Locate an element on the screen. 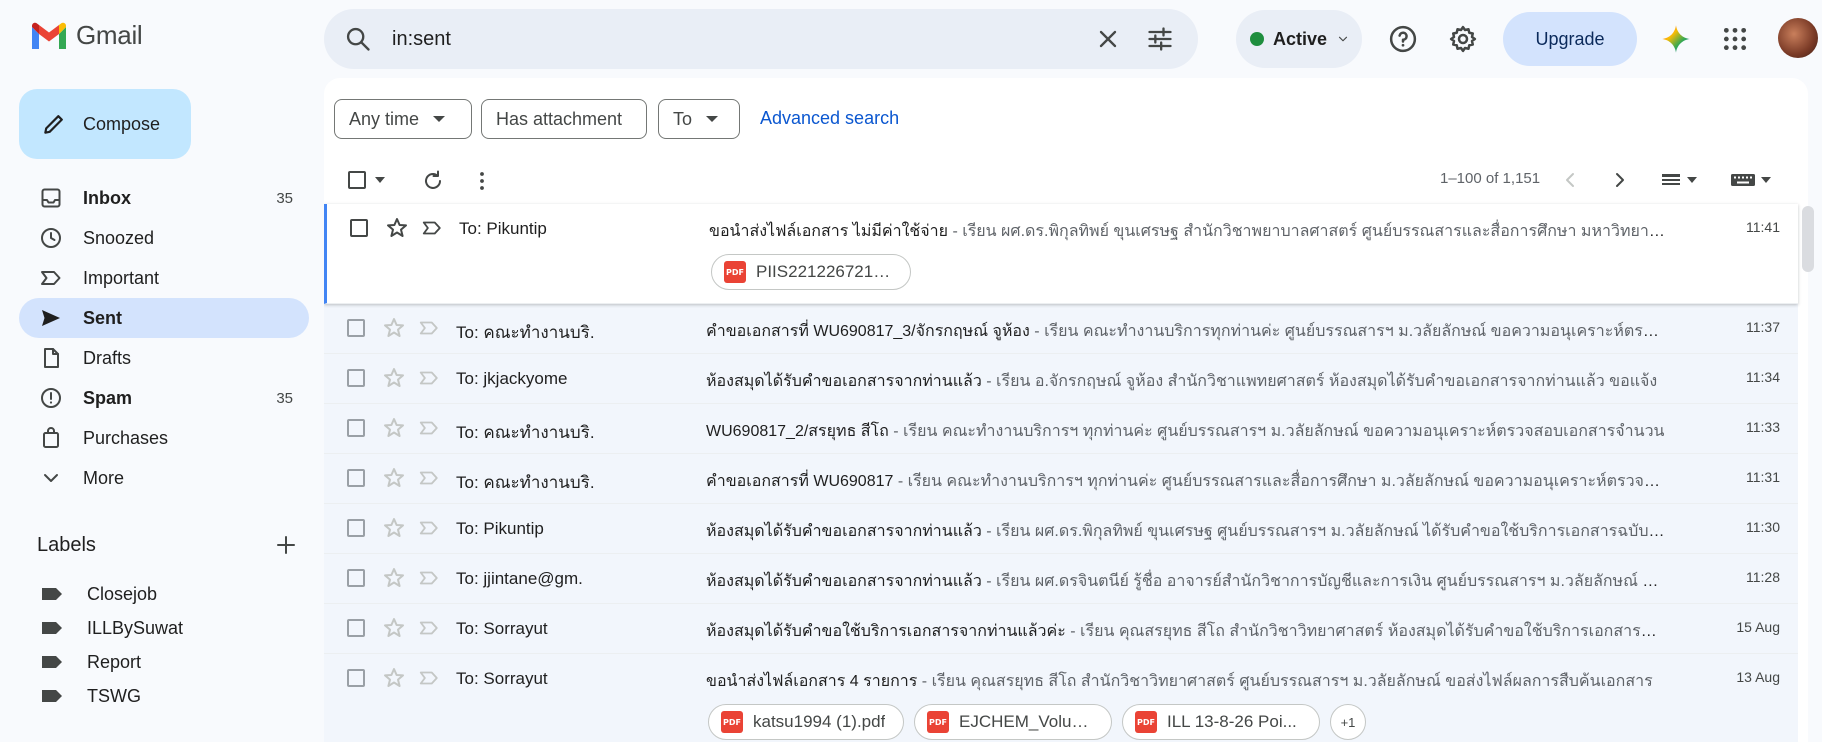 The image size is (1822, 742). status-label: Active is located at coordinates (1300, 38).